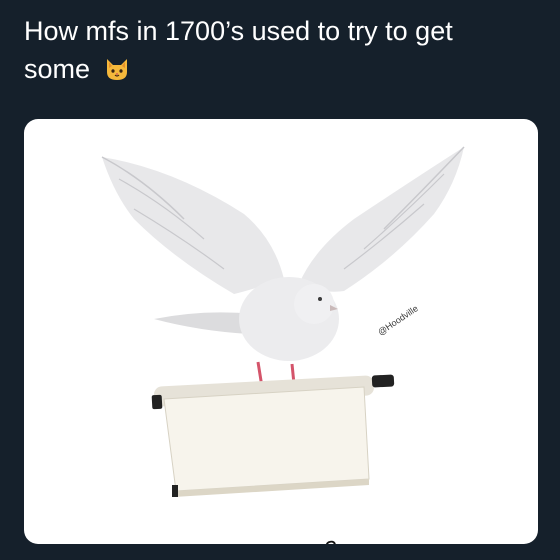 The height and width of the screenshot is (560, 560). What do you see at coordinates (57, 69) in the screenshot?
I see `tweet-text-line-2-label: some` at bounding box center [57, 69].